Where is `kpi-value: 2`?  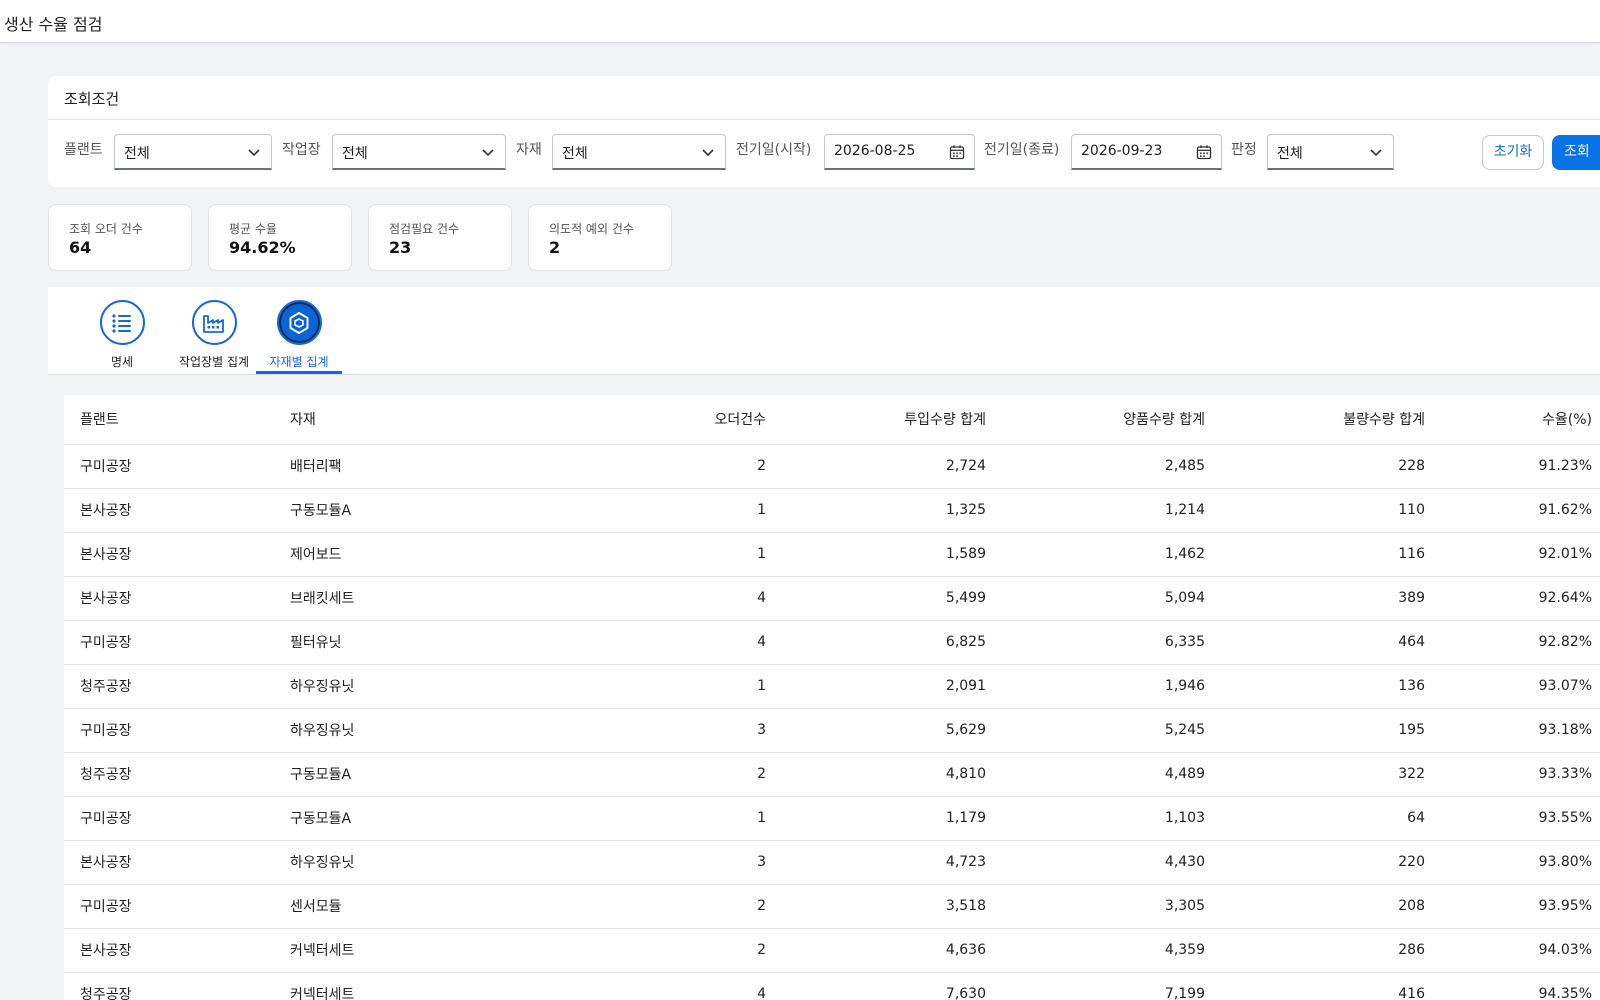 kpi-value: 2 is located at coordinates (555, 247).